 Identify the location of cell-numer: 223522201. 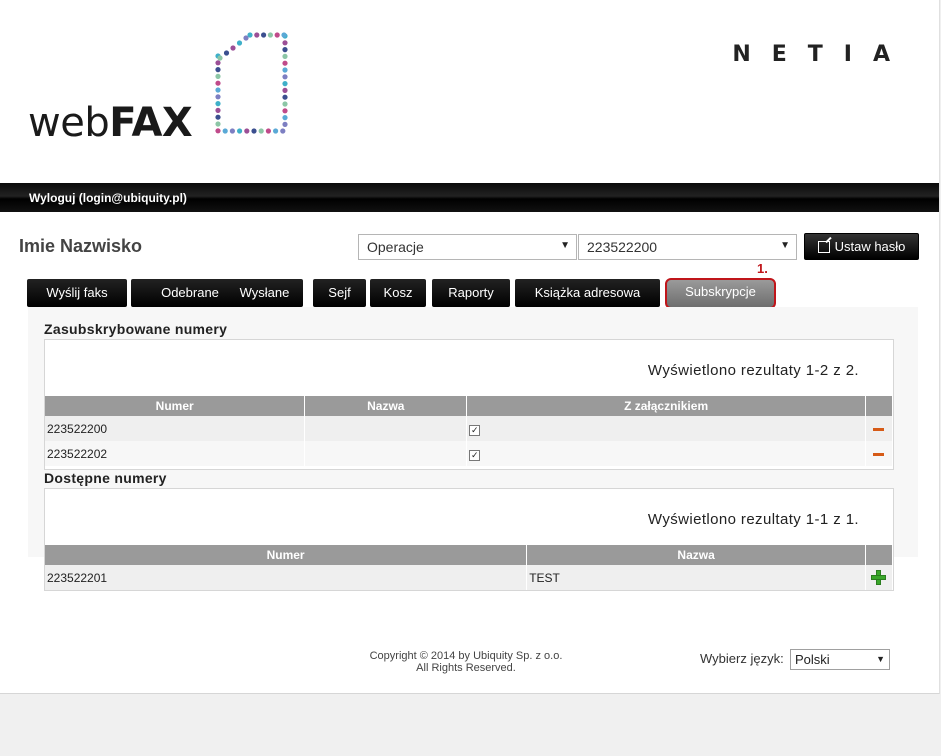
(286, 577).